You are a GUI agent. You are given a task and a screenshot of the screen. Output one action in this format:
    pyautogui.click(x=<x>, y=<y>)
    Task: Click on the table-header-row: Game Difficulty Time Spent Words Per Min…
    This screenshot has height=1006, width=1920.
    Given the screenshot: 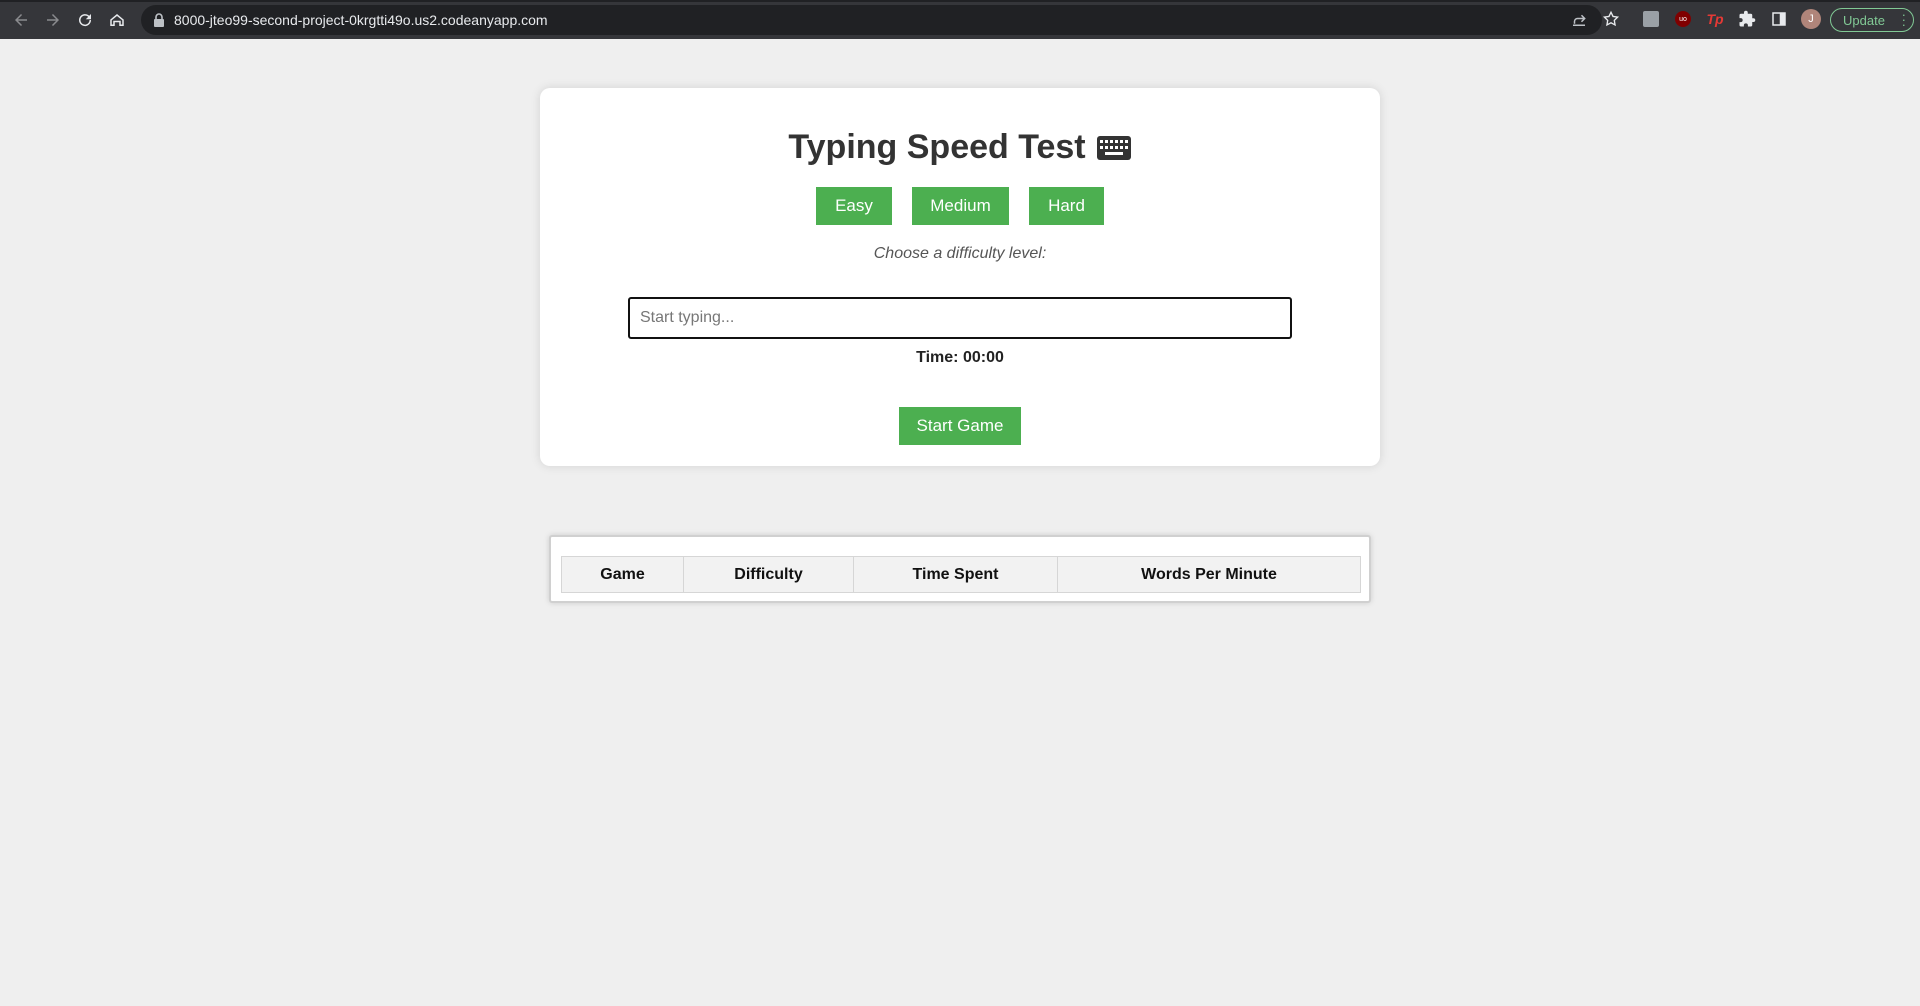 What is the action you would take?
    pyautogui.click(x=961, y=574)
    